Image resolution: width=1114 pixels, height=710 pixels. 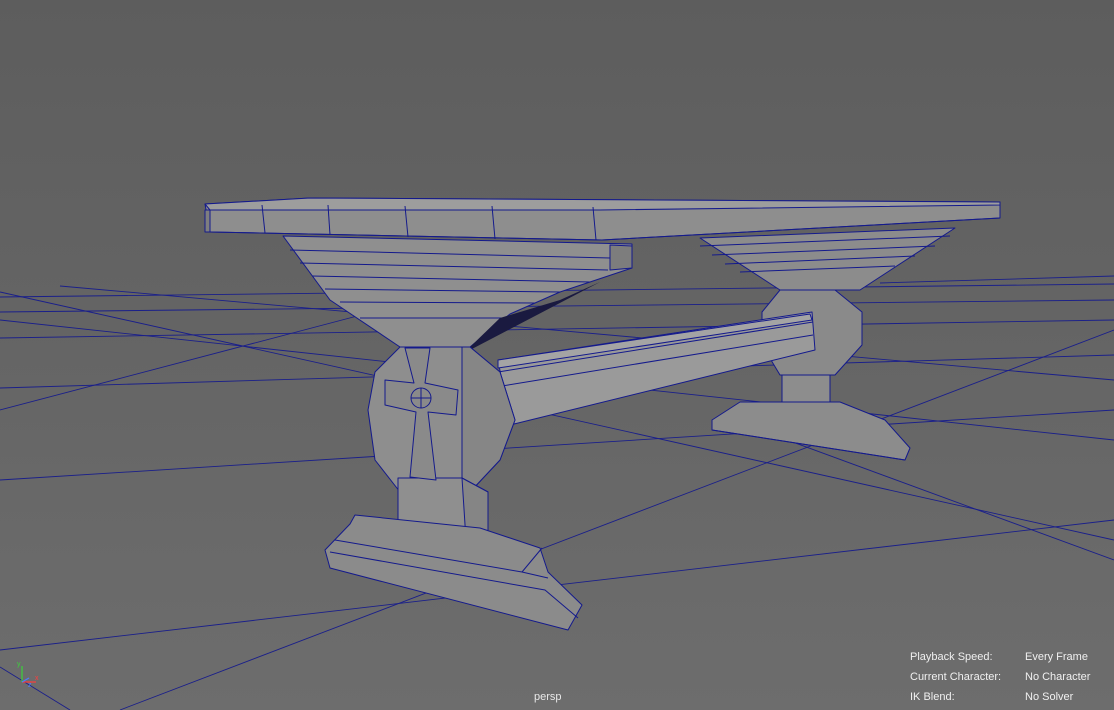 I want to click on hud-row-playback-speed: Playback Speed: Every Frame, so click(x=1010, y=658).